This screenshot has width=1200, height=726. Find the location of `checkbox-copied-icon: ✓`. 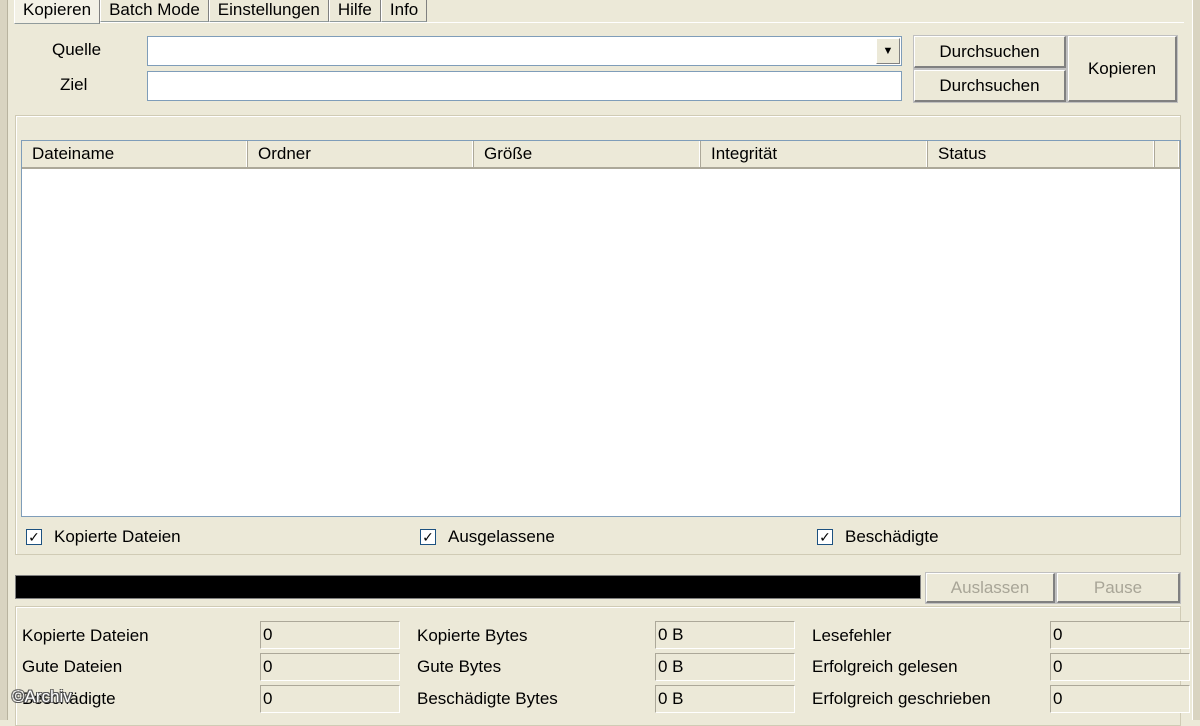

checkbox-copied-icon: ✓ is located at coordinates (34, 537).